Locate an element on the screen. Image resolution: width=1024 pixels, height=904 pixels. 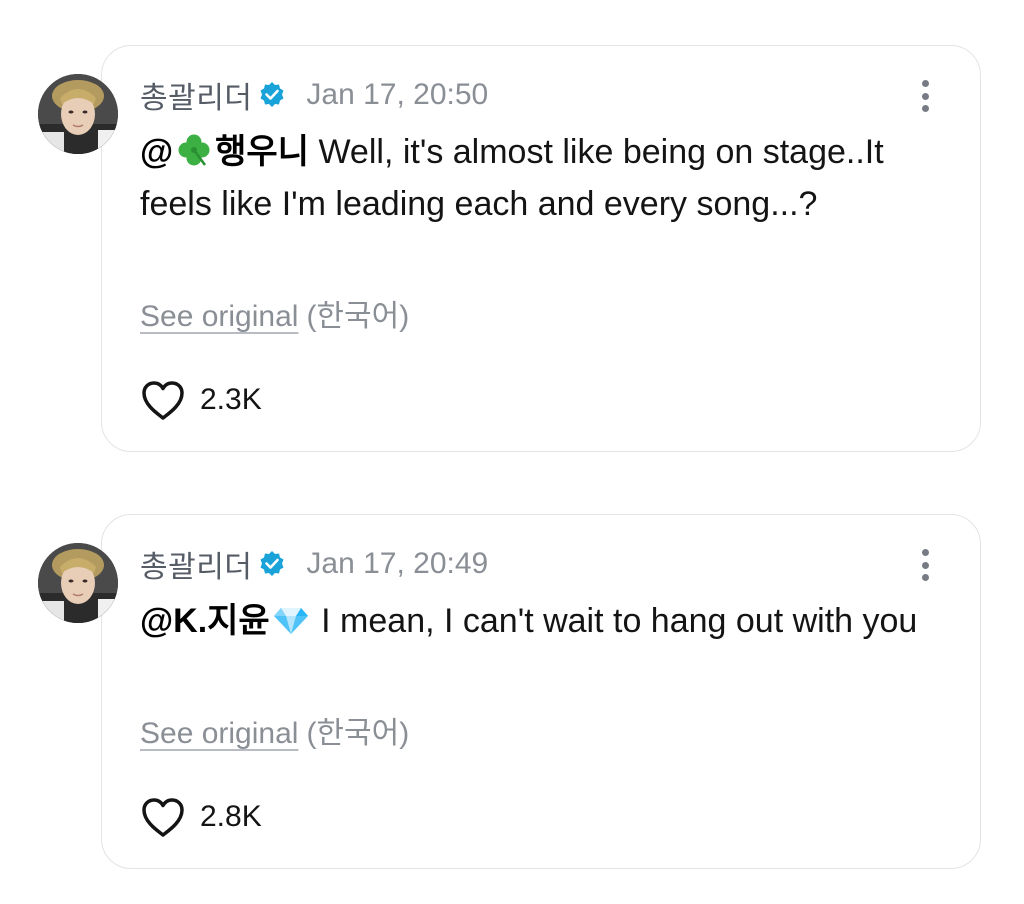
gem-icon is located at coordinates (291, 619).